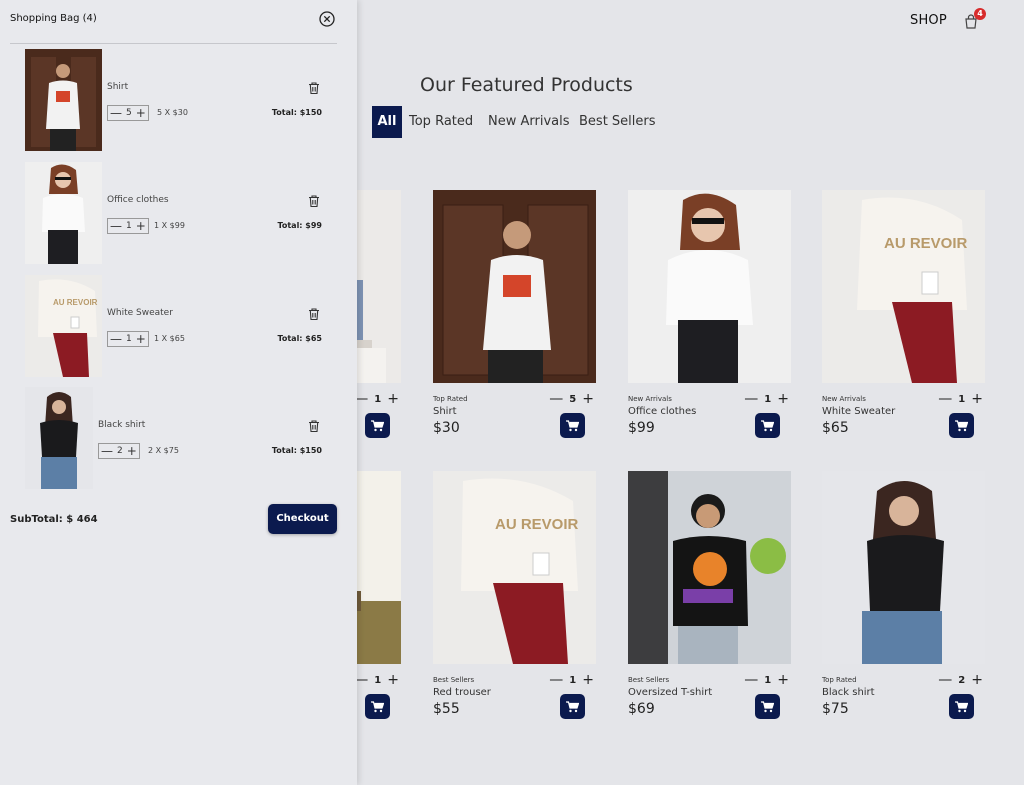  Describe the element at coordinates (839, 680) in the screenshot. I see `product-category: Top Rated` at that location.